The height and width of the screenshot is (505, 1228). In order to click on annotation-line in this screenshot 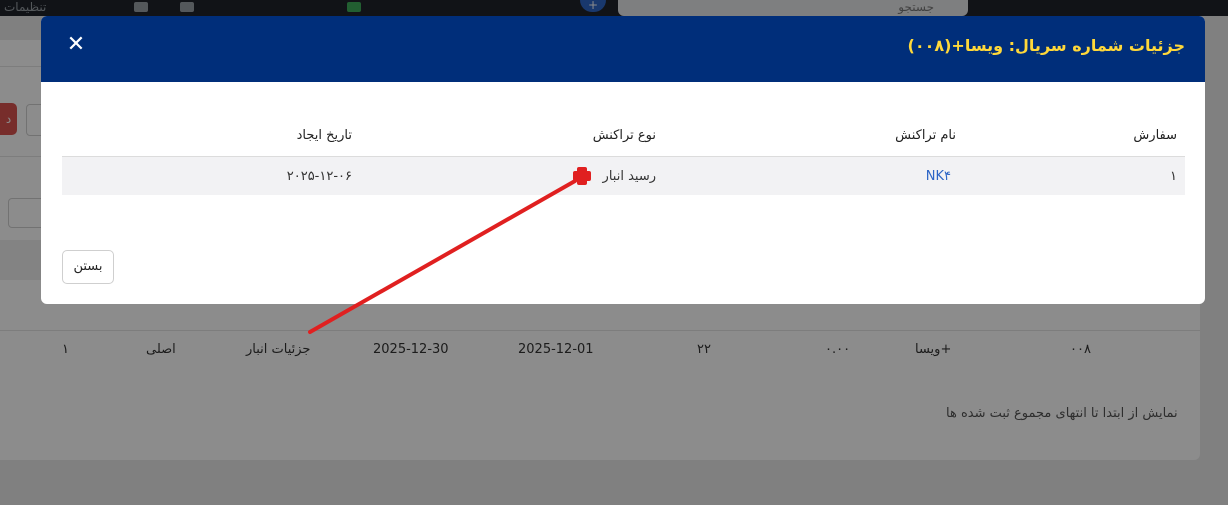, I will do `click(442, 256)`.